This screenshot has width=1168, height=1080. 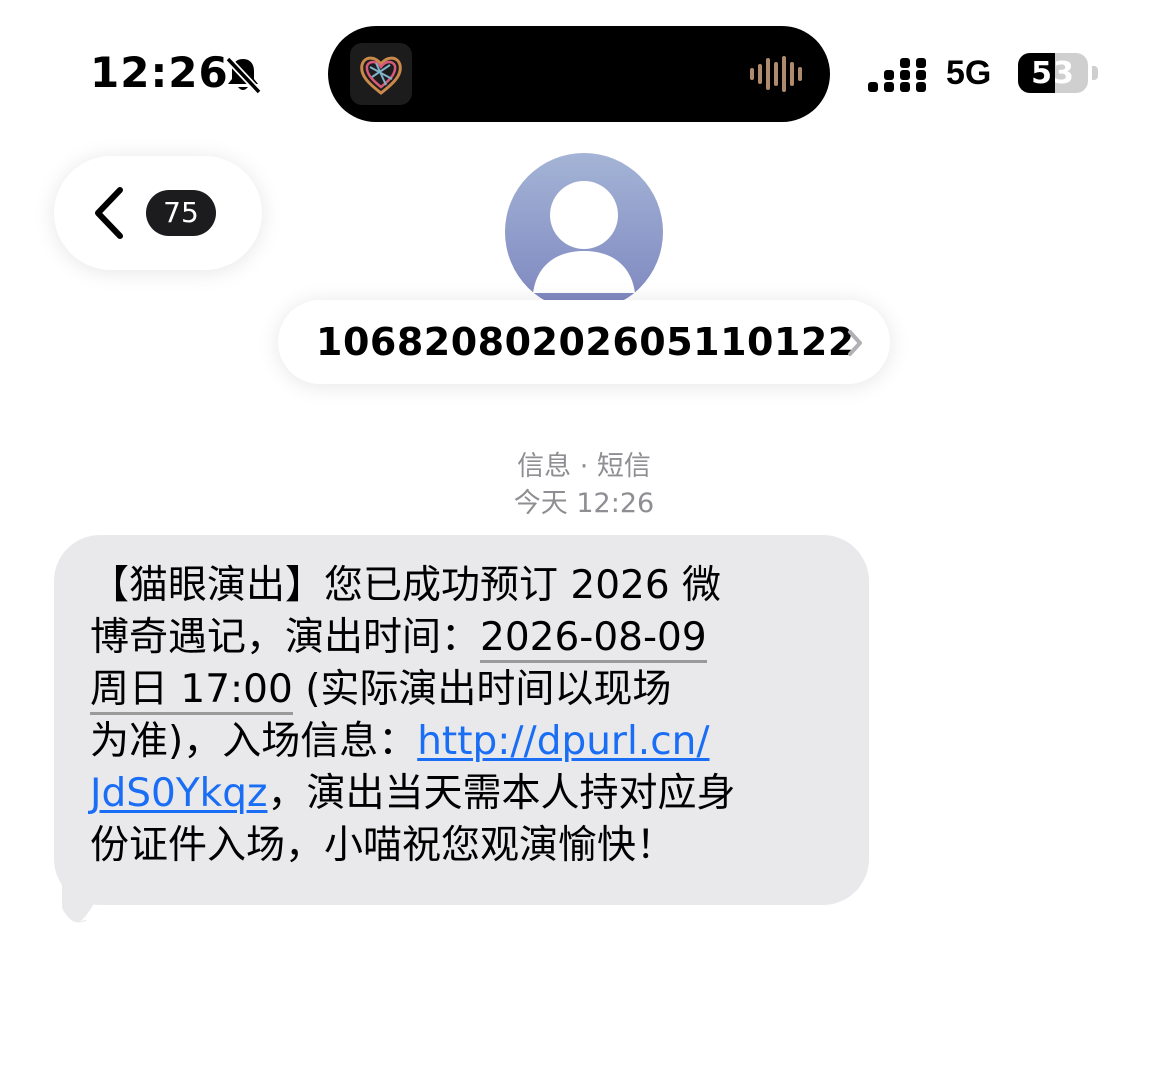 What do you see at coordinates (383, 845) in the screenshot?
I see `message-text-segment: 份证件入场，小喵祝您观演愉快！` at bounding box center [383, 845].